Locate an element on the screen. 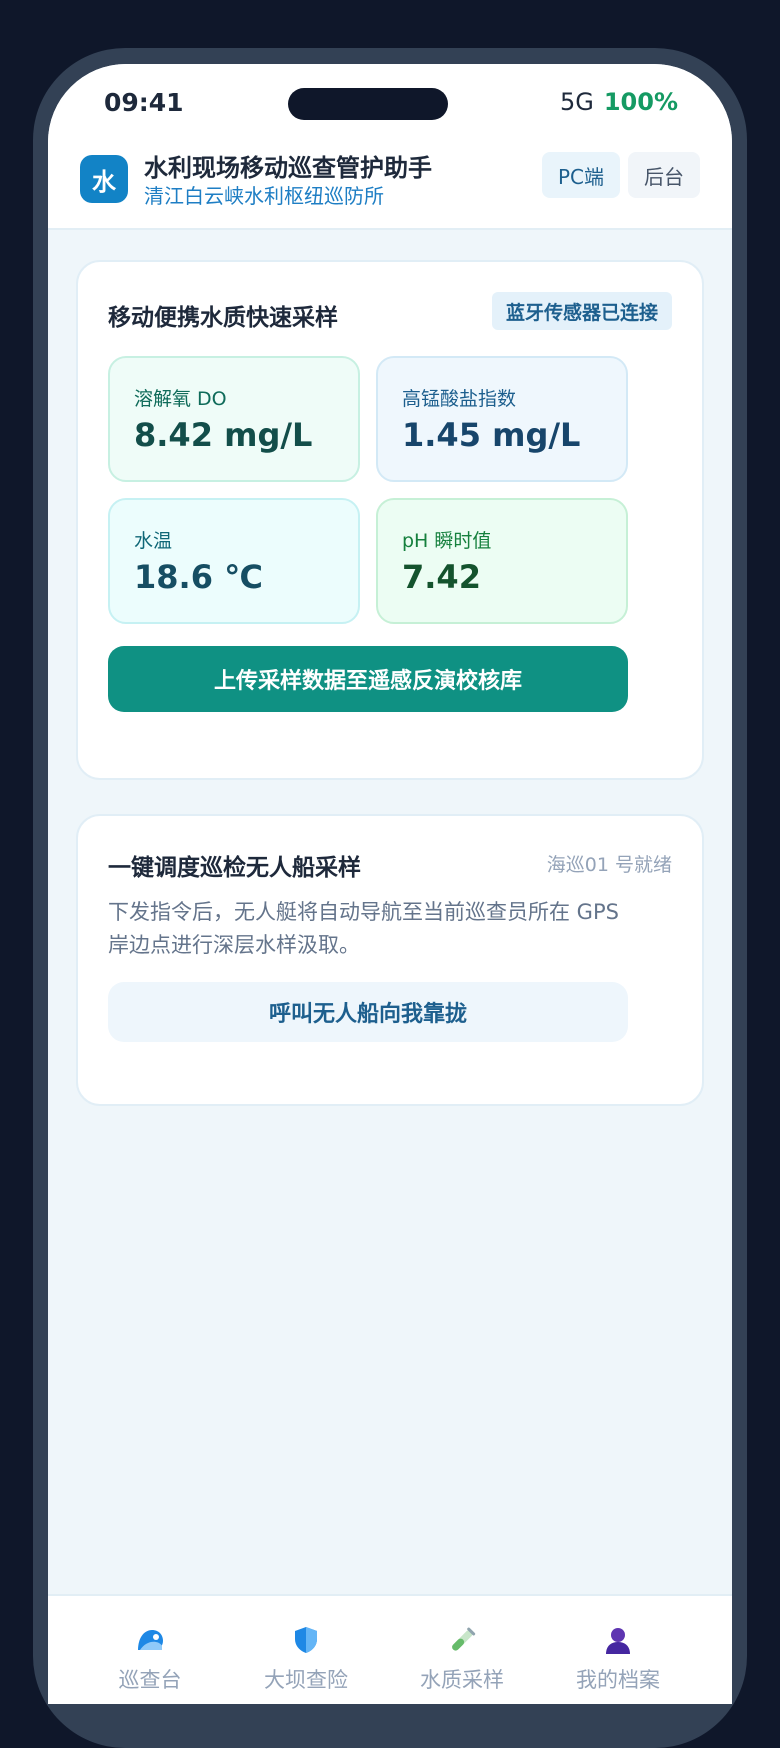  metric-value: 7.42 is located at coordinates (441, 577).